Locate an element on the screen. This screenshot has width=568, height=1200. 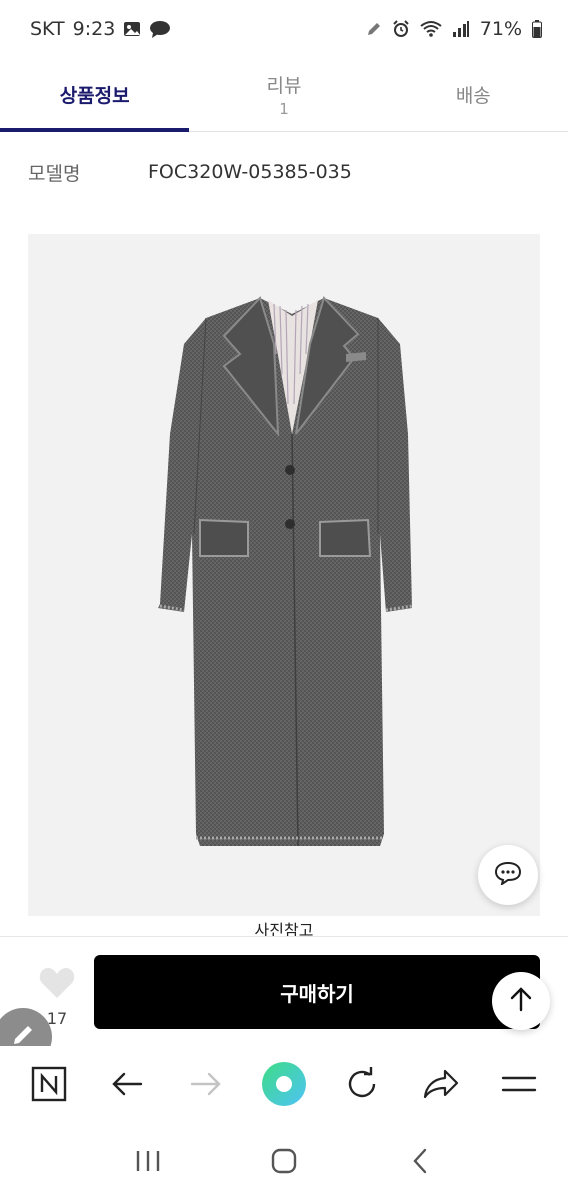
refresh-button is located at coordinates (362, 1086).